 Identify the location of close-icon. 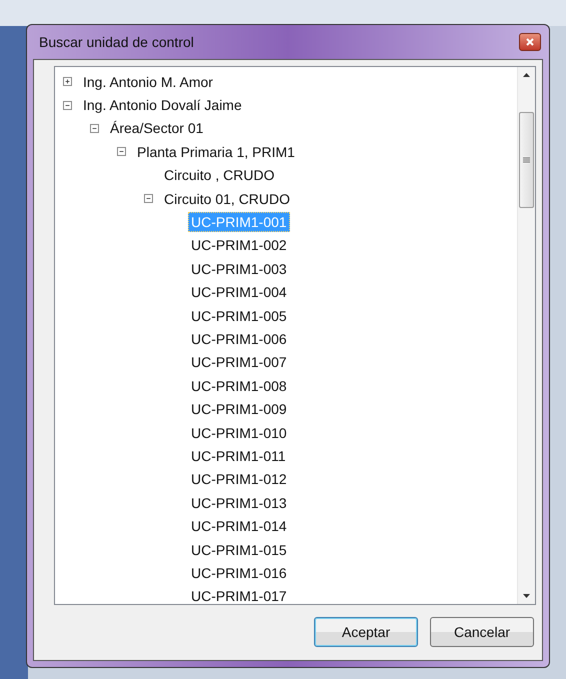
(530, 42).